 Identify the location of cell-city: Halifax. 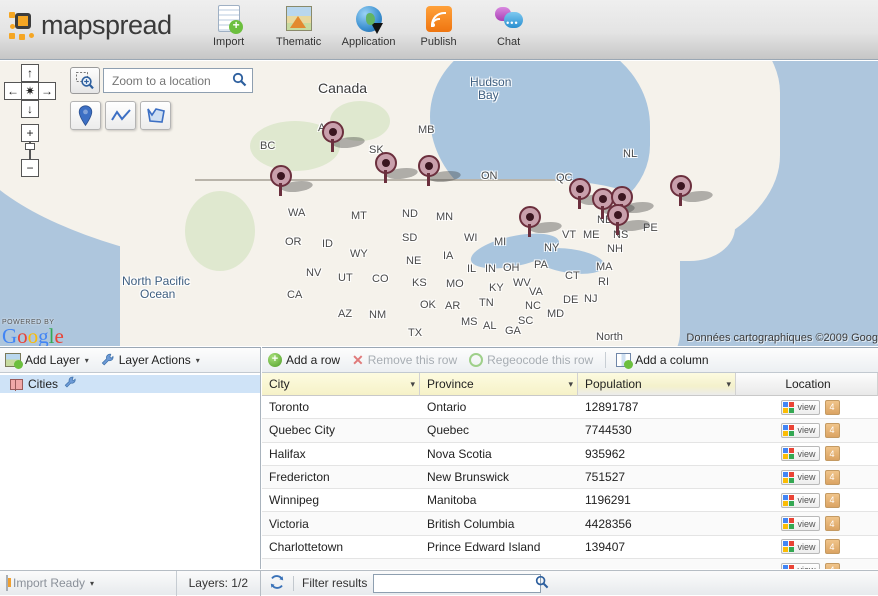
(341, 454).